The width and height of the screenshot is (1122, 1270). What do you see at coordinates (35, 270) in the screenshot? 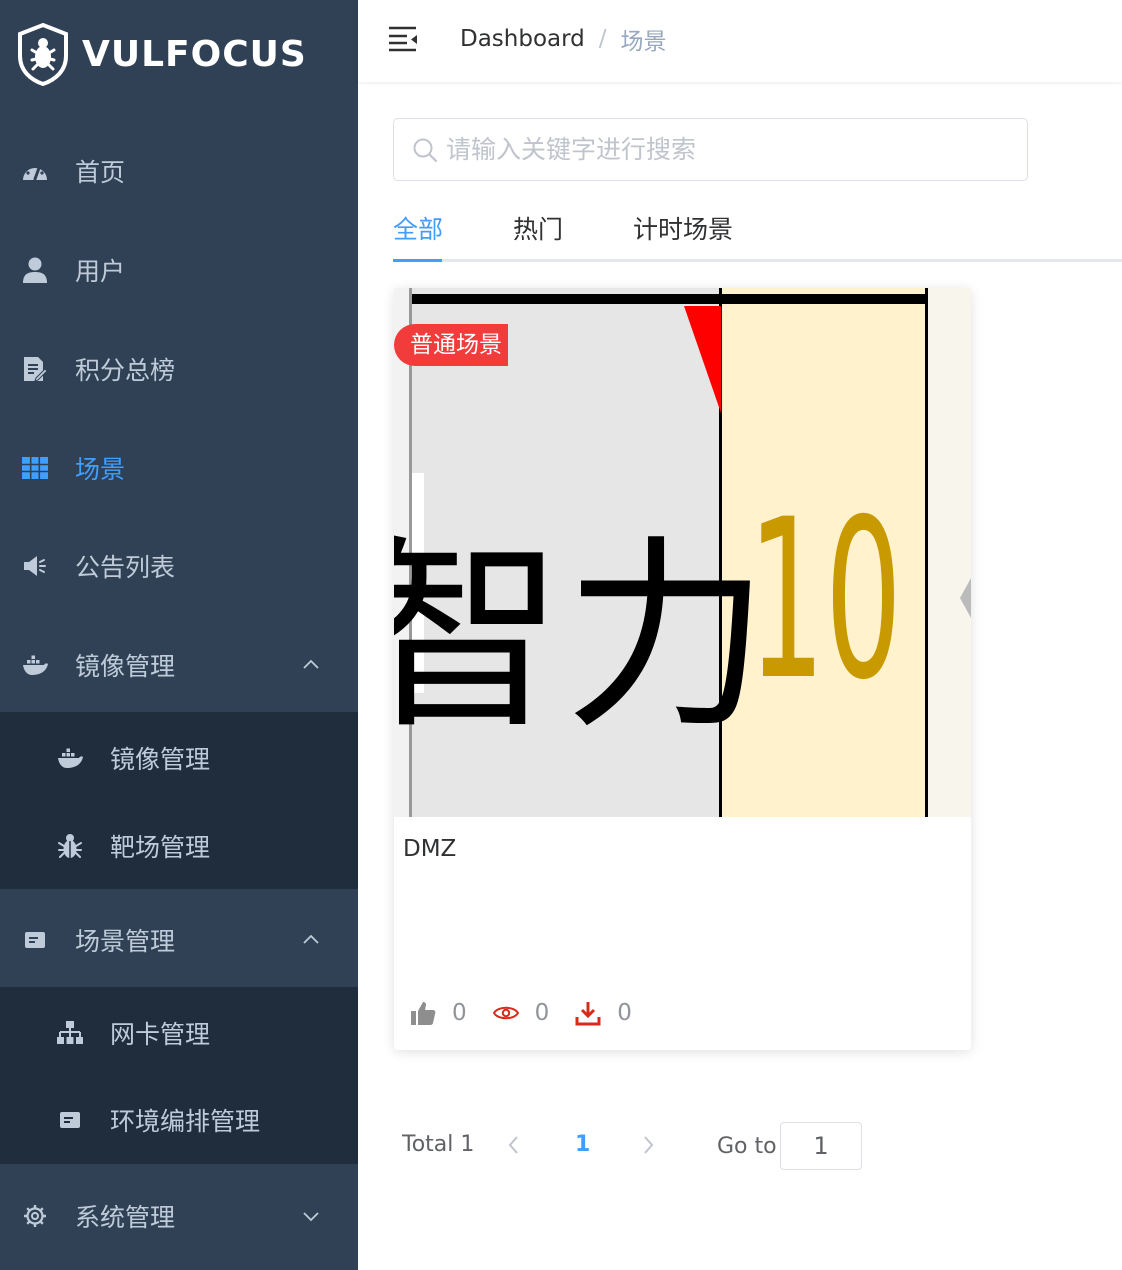
I see `user-icon` at bounding box center [35, 270].